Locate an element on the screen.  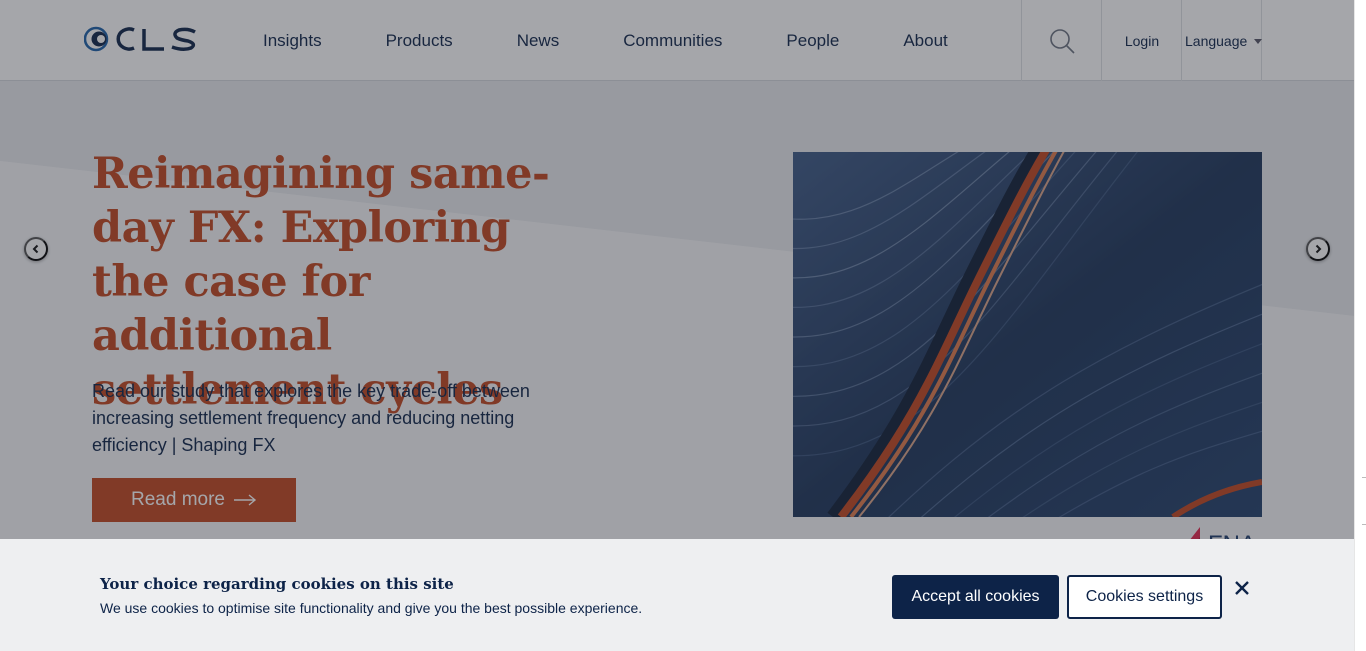
close-icon is located at coordinates (1242, 588).